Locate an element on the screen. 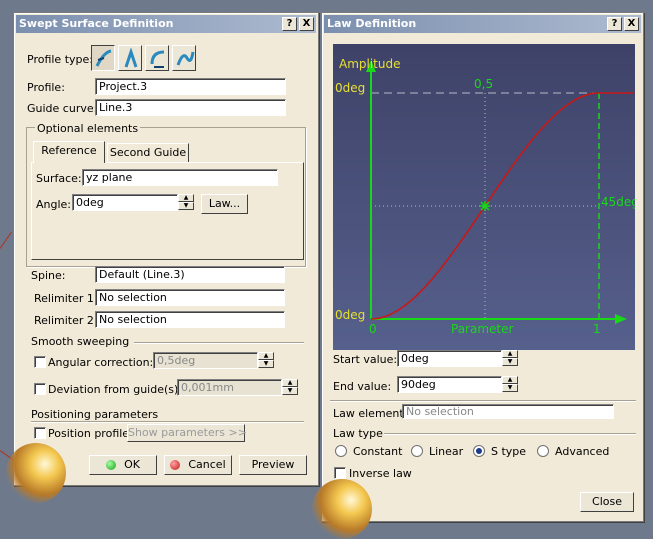 The height and width of the screenshot is (539, 653). profile-label: Profile: is located at coordinates (46, 87).